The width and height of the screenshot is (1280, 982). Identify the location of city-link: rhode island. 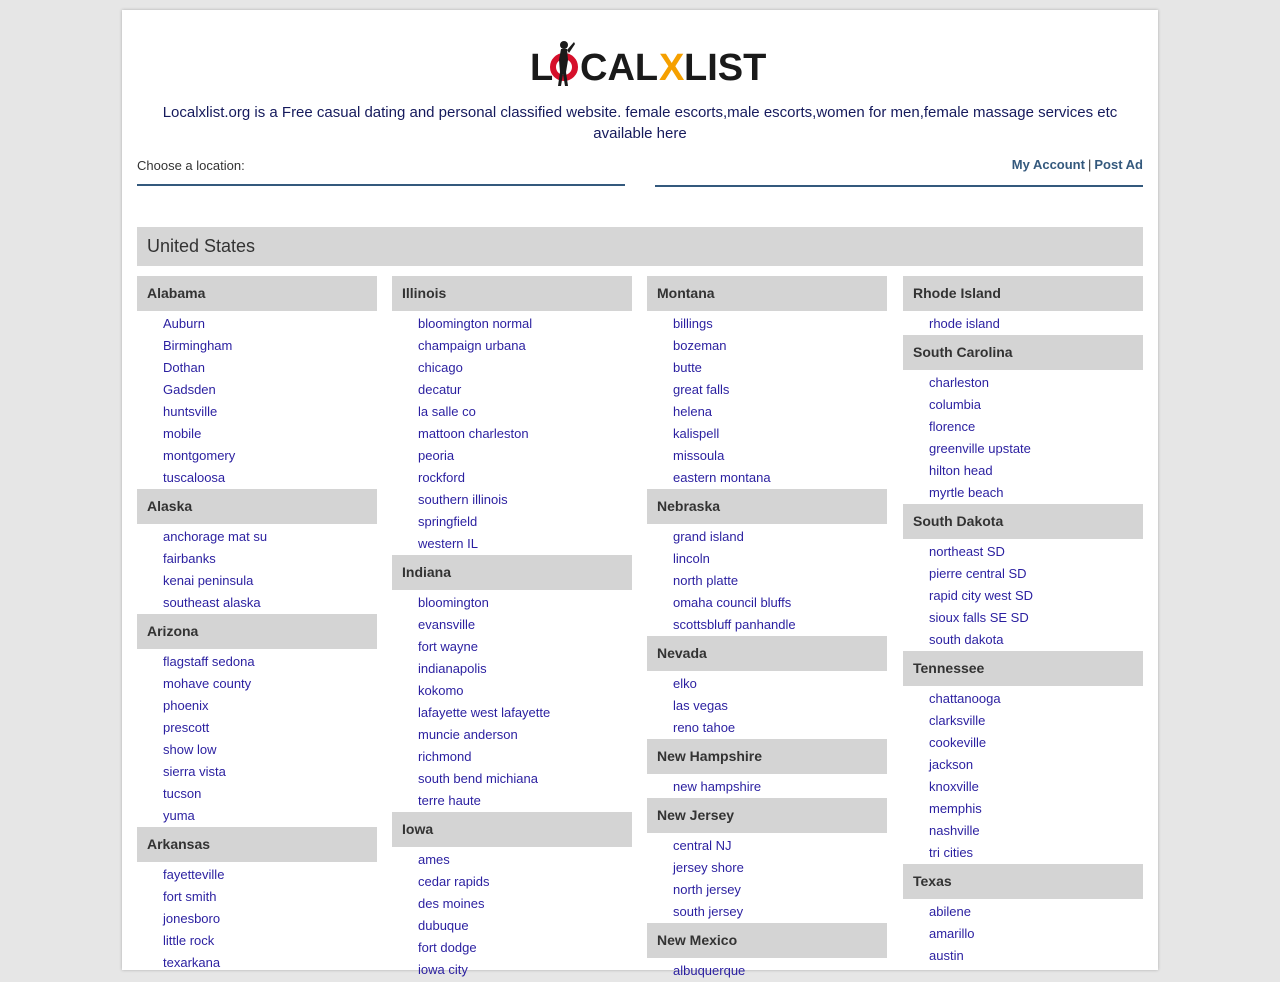
(964, 323).